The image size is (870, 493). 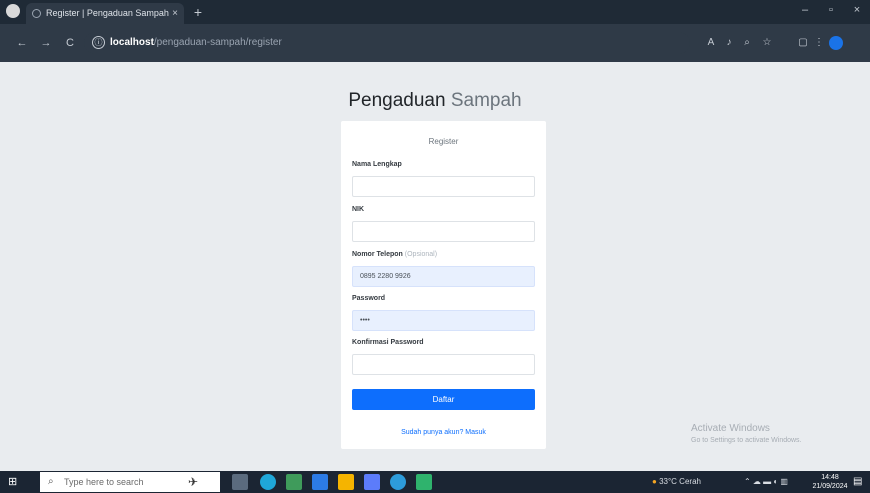 What do you see at coordinates (421, 254) in the screenshot?
I see `optional-hint: (Opsional)` at bounding box center [421, 254].